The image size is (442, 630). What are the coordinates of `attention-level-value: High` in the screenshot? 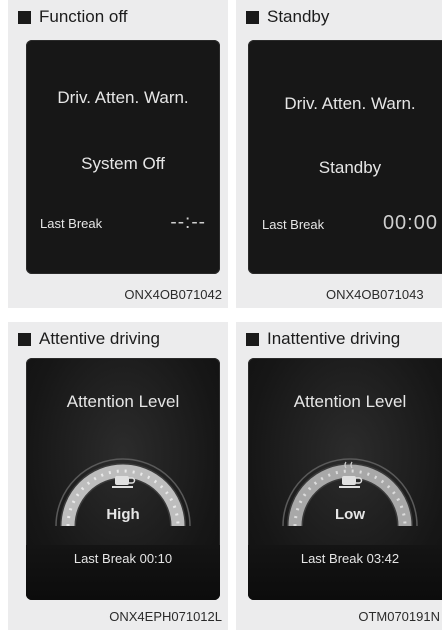 It's located at (123, 514).